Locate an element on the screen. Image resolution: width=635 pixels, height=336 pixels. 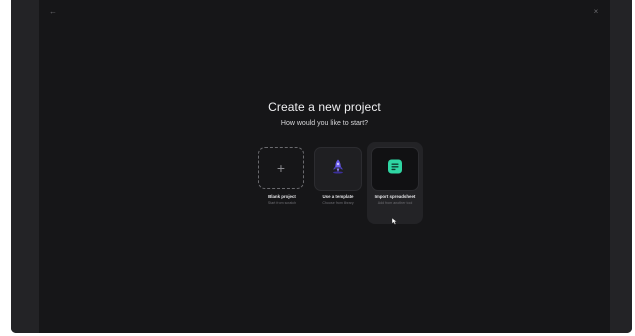
spreadsheet-icon is located at coordinates (395, 169).